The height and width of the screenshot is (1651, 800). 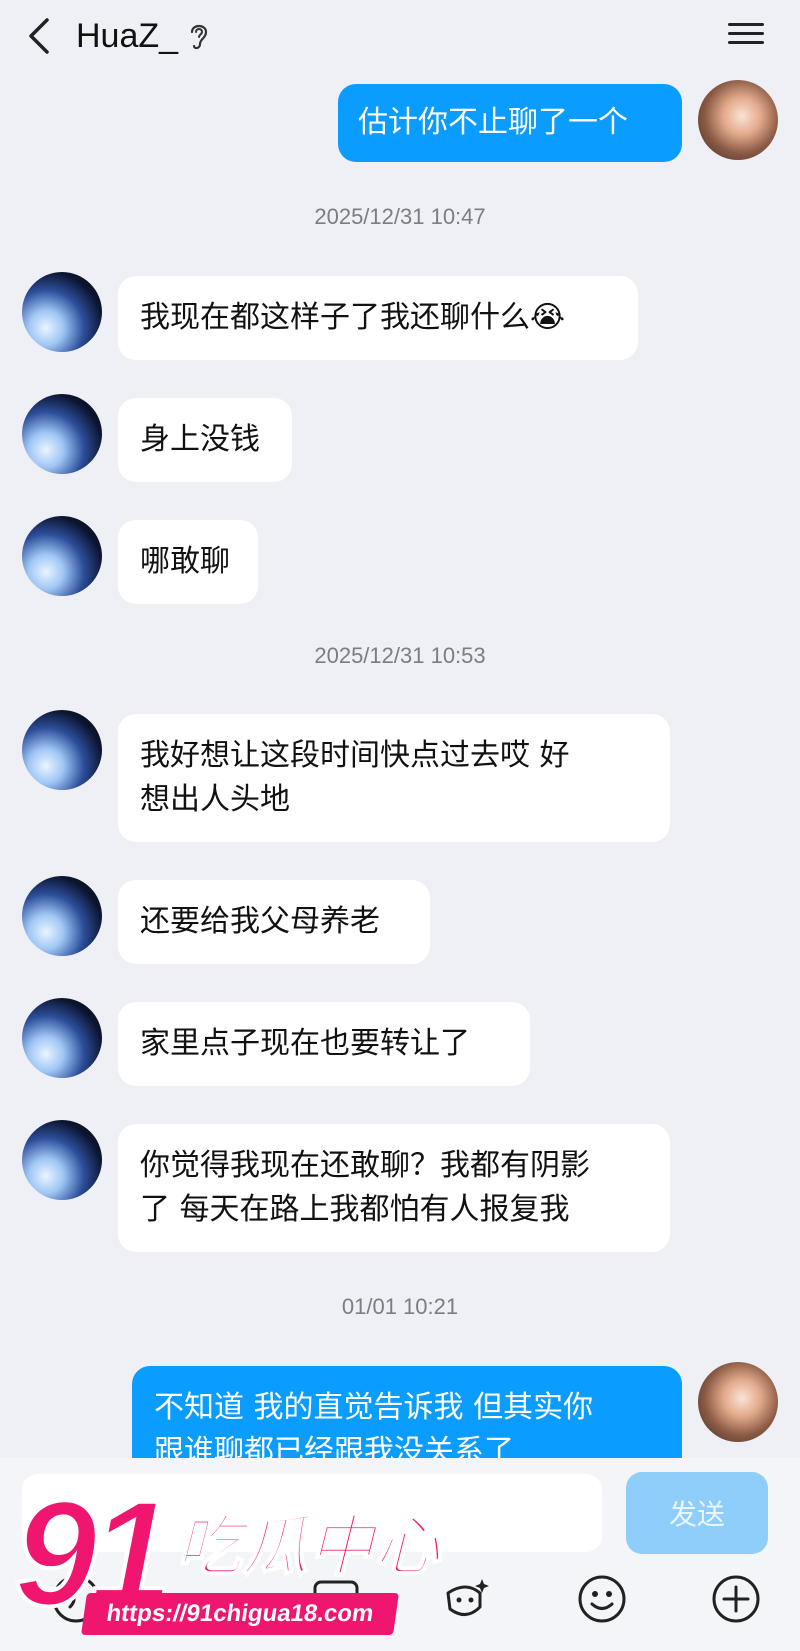 I want to click on chat-header: HuaZ_, so click(x=400, y=37).